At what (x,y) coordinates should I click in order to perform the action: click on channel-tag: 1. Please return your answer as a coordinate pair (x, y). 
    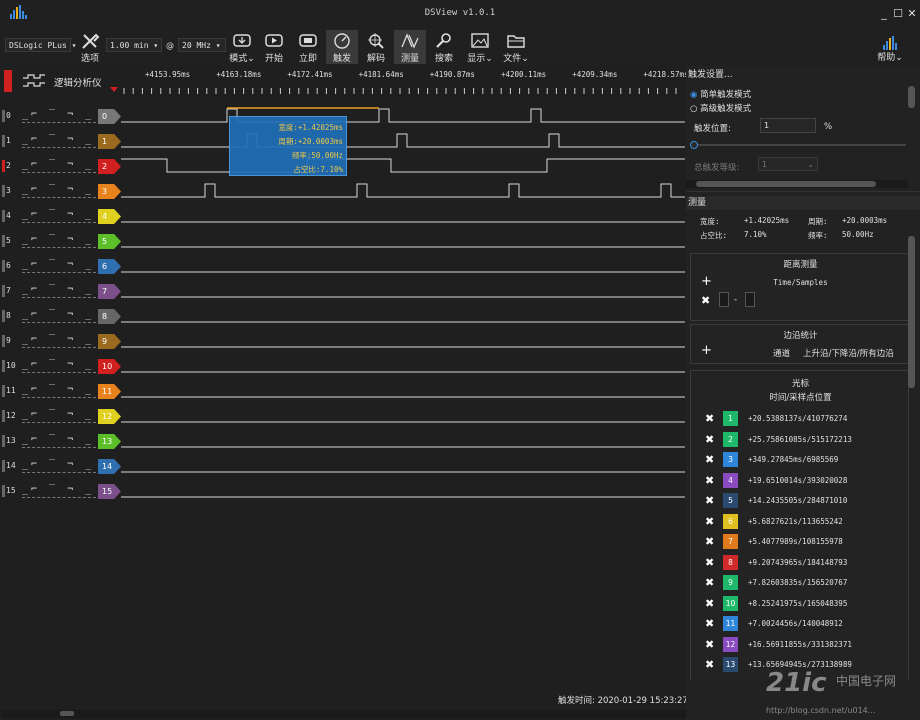
    Looking at the image, I should click on (109, 141).